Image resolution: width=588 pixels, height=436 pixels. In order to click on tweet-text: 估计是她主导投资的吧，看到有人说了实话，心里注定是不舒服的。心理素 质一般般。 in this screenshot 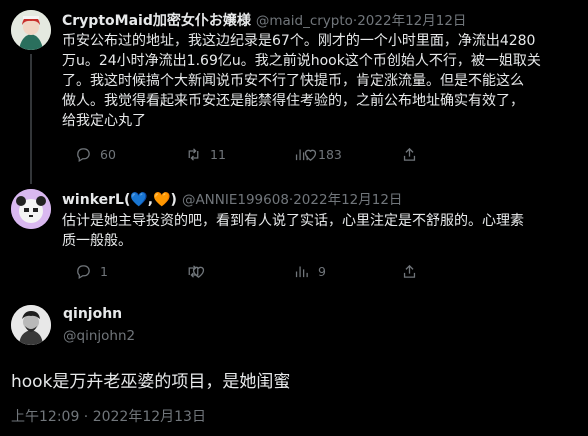, I will do `click(293, 231)`.